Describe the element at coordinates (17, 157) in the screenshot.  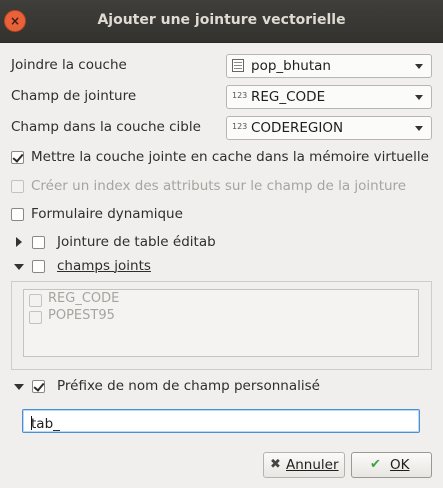
I see `cache-checkbox` at that location.